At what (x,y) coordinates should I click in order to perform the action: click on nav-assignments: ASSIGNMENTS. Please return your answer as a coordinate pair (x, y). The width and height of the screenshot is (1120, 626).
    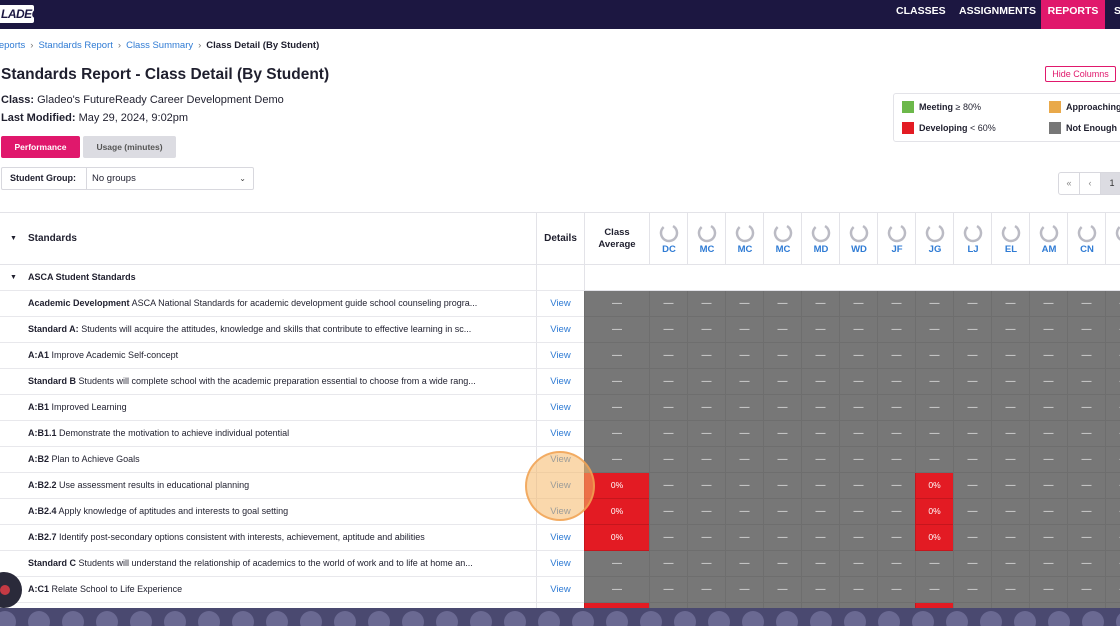
    Looking at the image, I should click on (997, 14).